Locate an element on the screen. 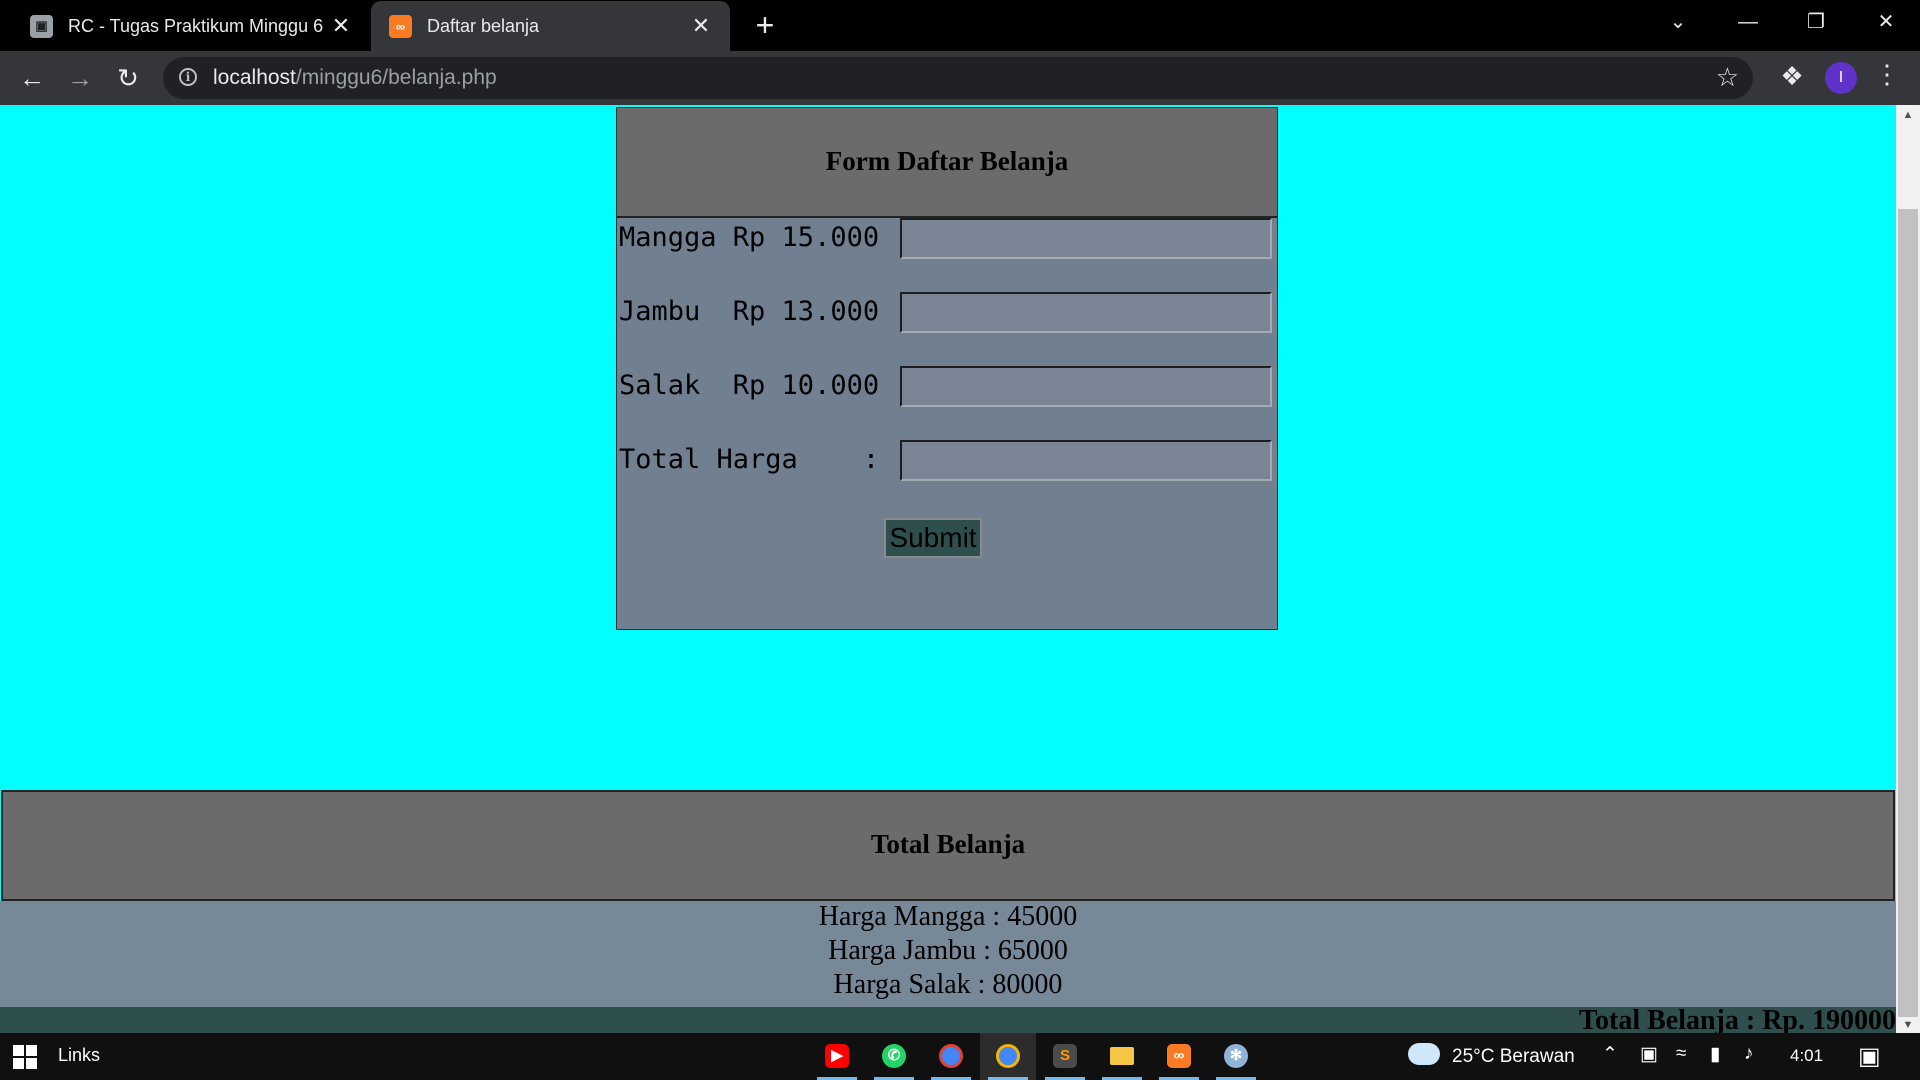  classroom-icon: ▣ is located at coordinates (41, 26).